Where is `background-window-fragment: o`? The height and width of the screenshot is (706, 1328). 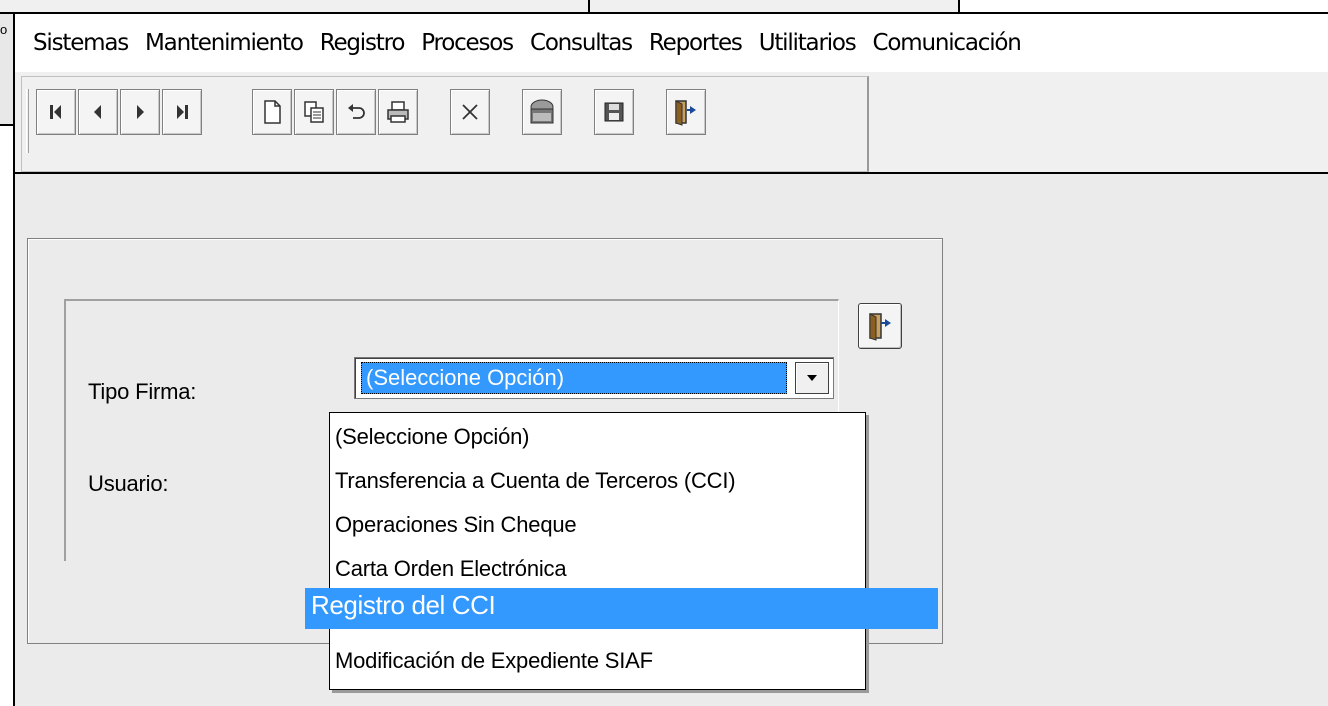
background-window-fragment: o is located at coordinates (7, 70).